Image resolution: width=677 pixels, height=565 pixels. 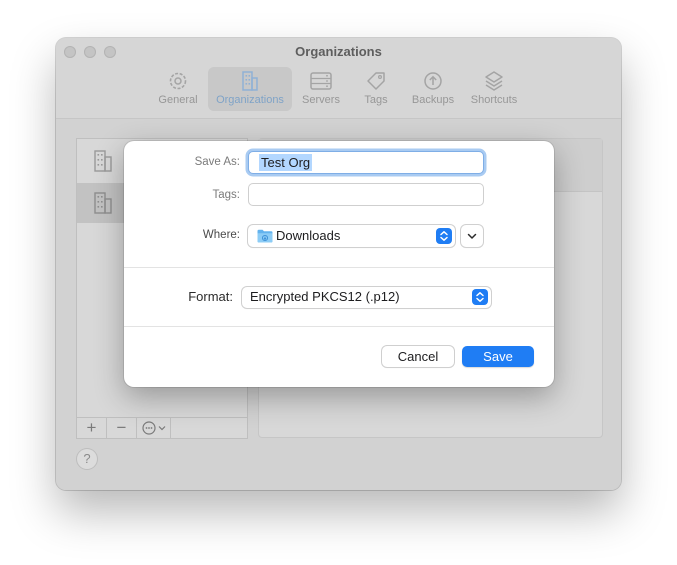 I want to click on toolbar-label: Shortcuts, so click(x=494, y=100).